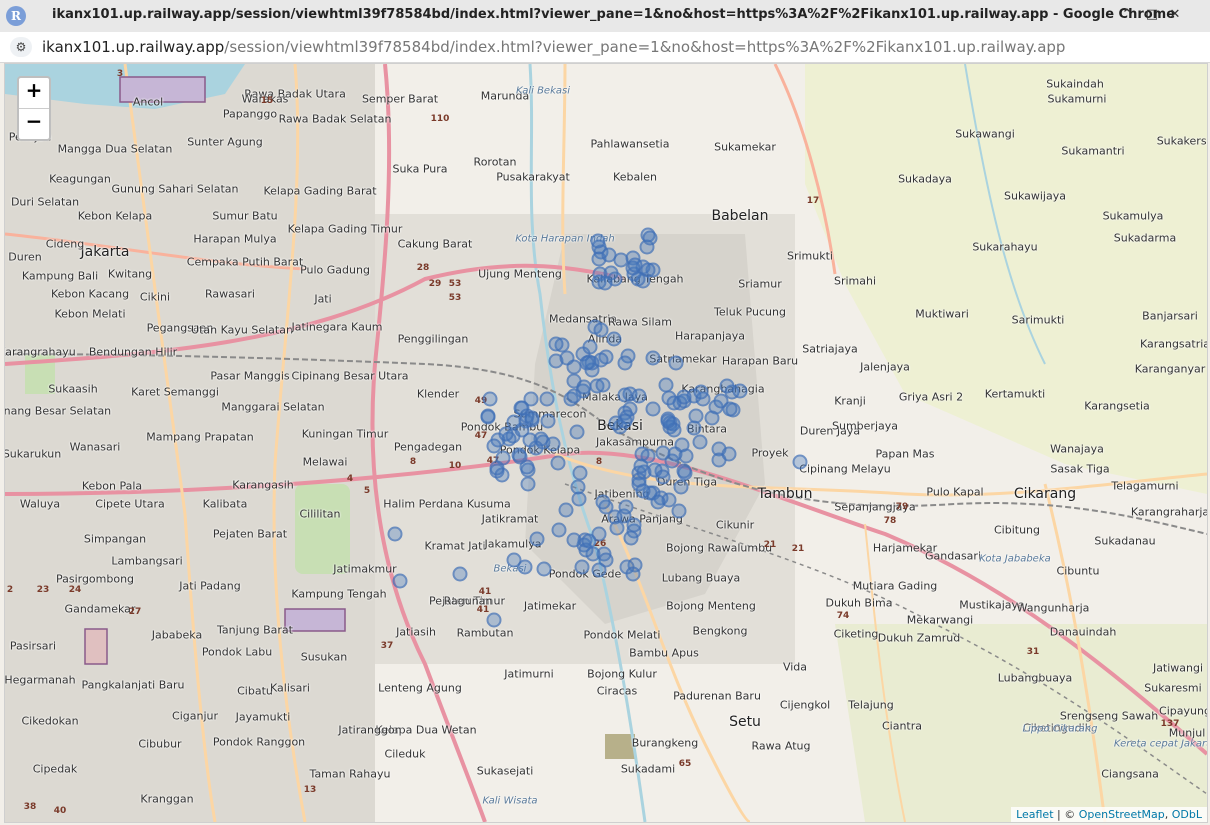 The height and width of the screenshot is (825, 1210). What do you see at coordinates (843, 616) in the screenshot?
I see `road-number: 74` at bounding box center [843, 616].